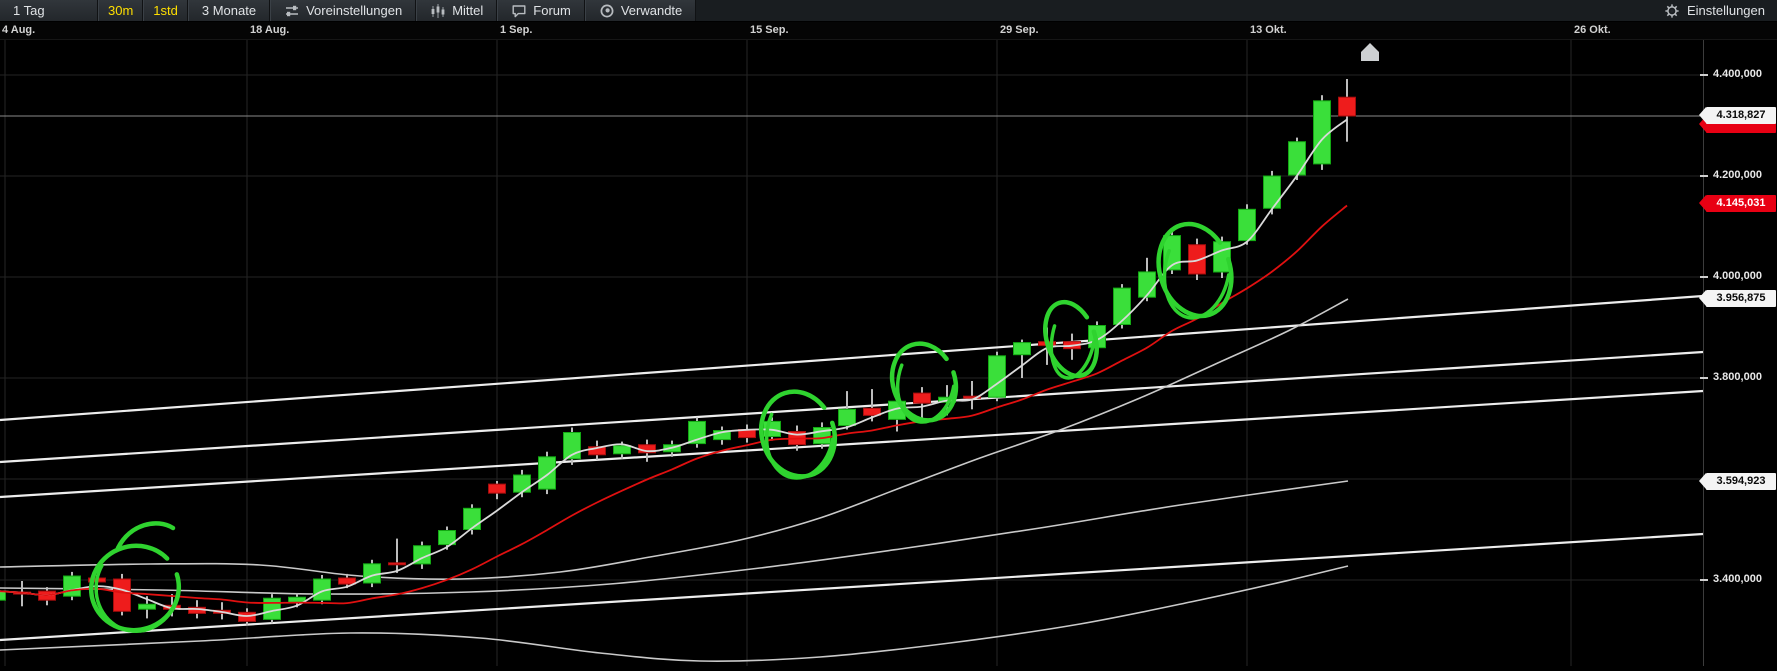 The image size is (1777, 671). What do you see at coordinates (607, 11) in the screenshot?
I see `eye-icon` at bounding box center [607, 11].